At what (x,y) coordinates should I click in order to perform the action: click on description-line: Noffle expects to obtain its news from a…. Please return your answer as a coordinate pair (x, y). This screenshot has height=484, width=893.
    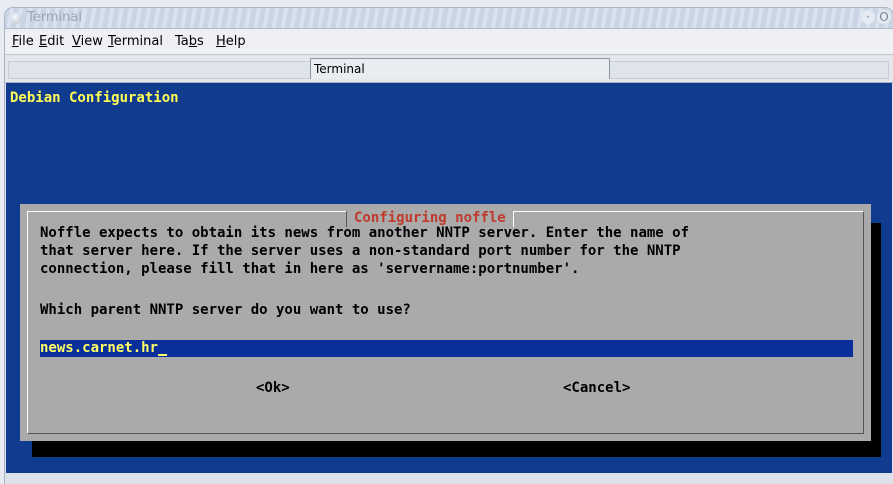
    Looking at the image, I should click on (365, 233).